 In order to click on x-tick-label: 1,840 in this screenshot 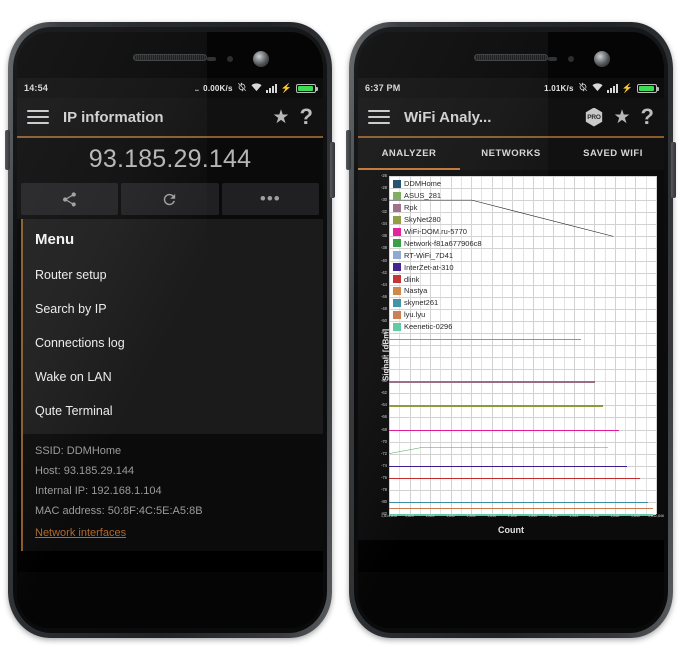, I will do `click(533, 516)`.